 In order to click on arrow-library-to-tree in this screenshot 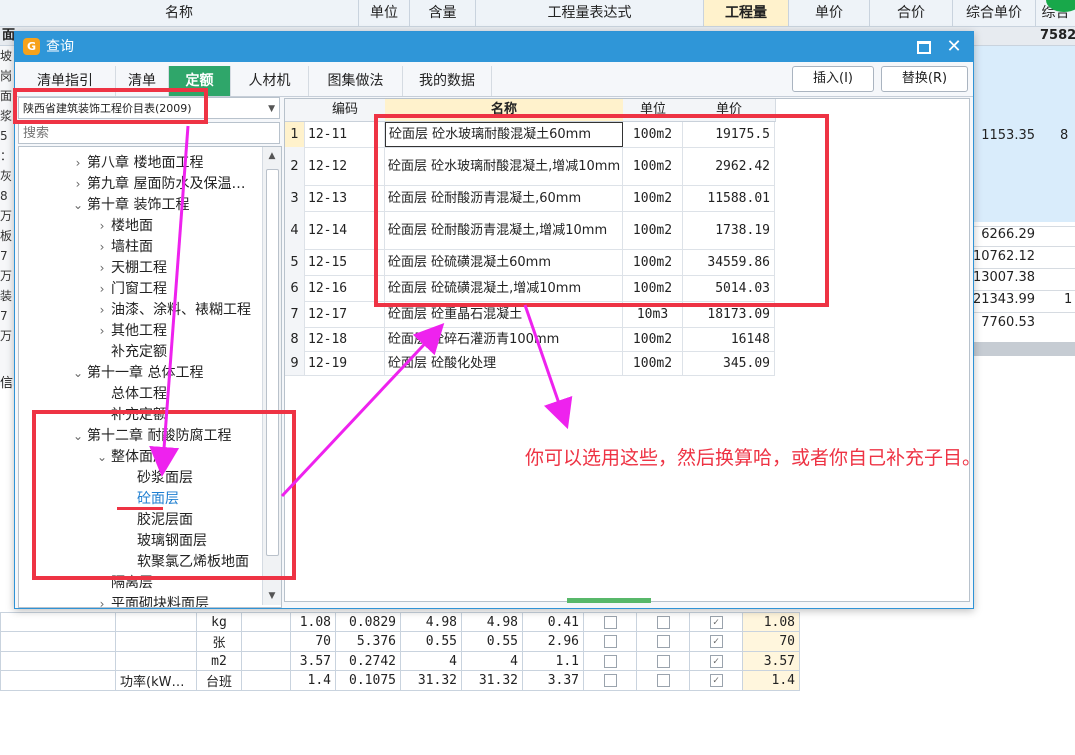, I will do `click(169, 301)`.